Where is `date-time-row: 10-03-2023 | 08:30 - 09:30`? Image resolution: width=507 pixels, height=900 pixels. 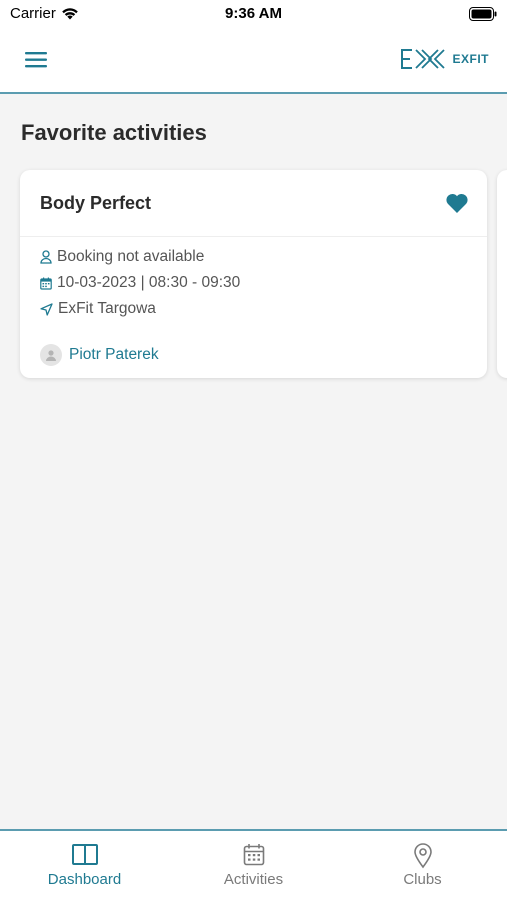
date-time-row: 10-03-2023 | 08:30 - 09:30 is located at coordinates (140, 283).